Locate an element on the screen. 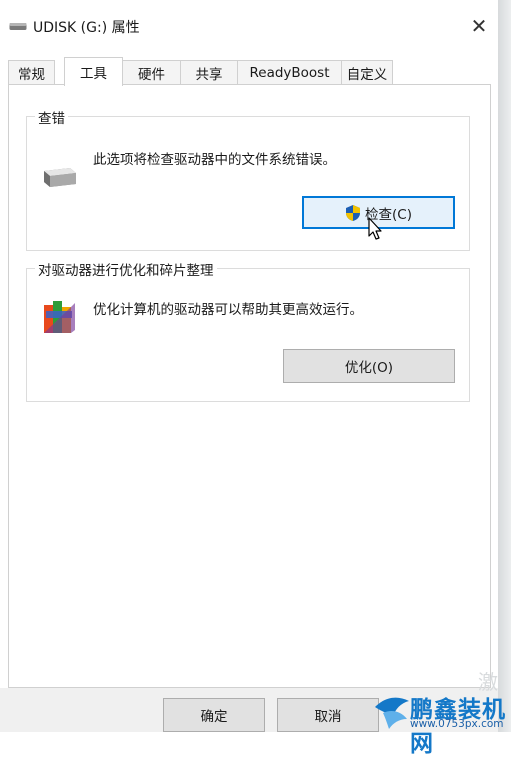 The height and width of the screenshot is (758, 511). watermark-url: www.0753px.com is located at coordinates (457, 724).